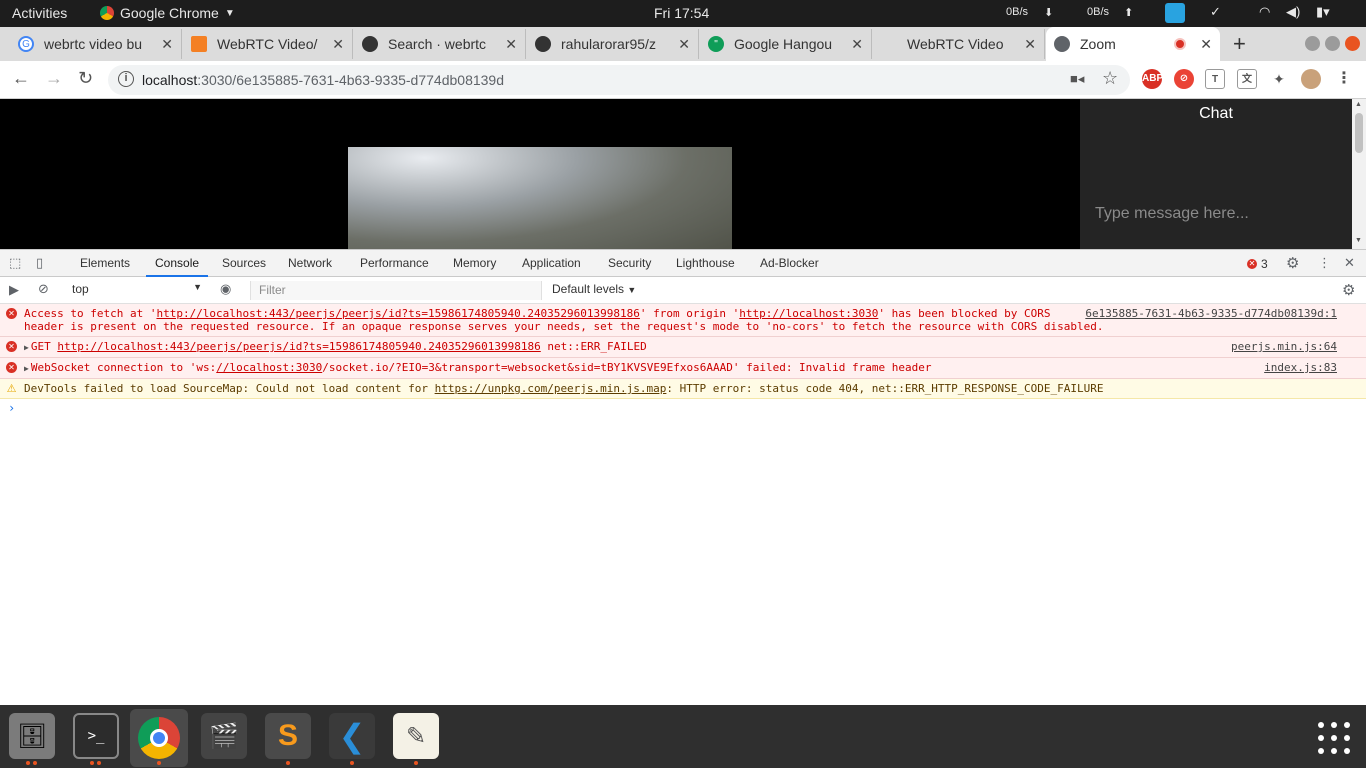 This screenshot has width=1366, height=768. I want to click on sidebar-toggle-icon: ▶, so click(14, 290).